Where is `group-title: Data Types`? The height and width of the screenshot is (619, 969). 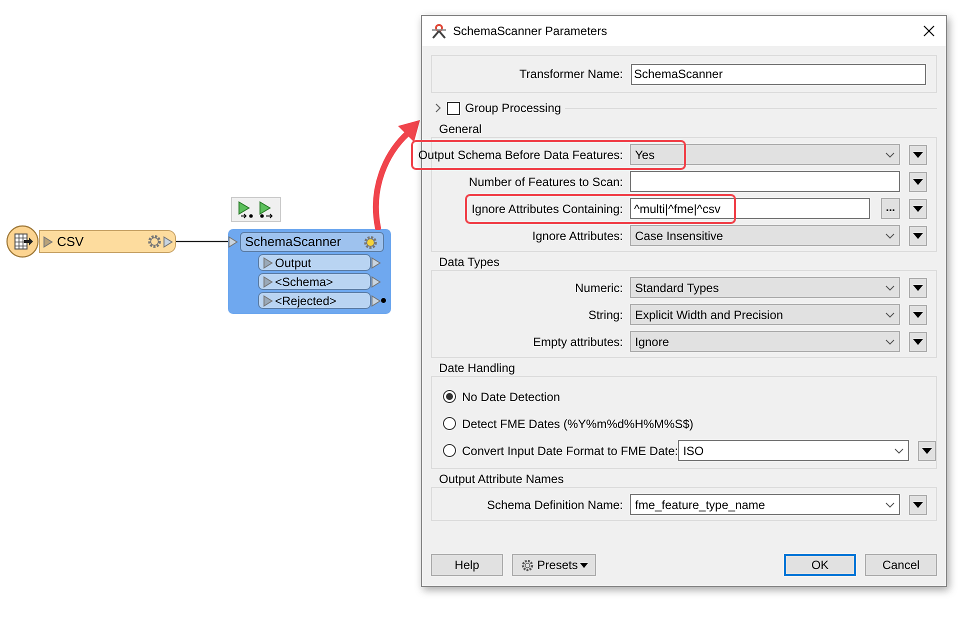
group-title: Data Types is located at coordinates (469, 262).